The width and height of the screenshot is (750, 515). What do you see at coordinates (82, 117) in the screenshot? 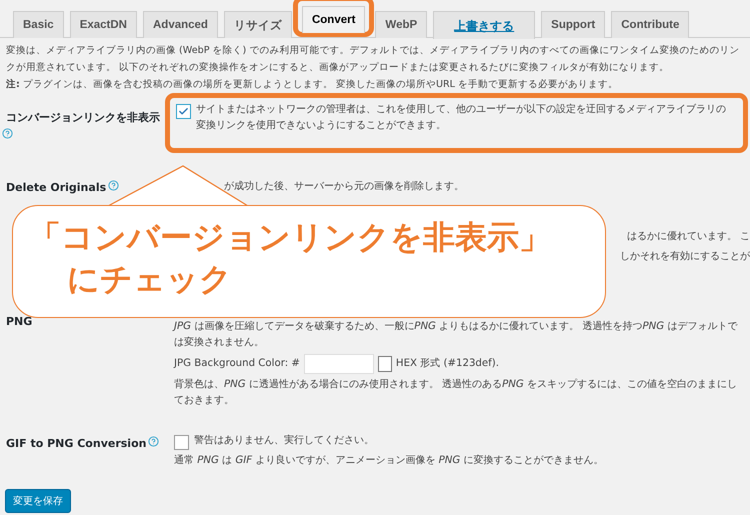
I see `setting-label: コンバージョンリンクを非表示` at bounding box center [82, 117].